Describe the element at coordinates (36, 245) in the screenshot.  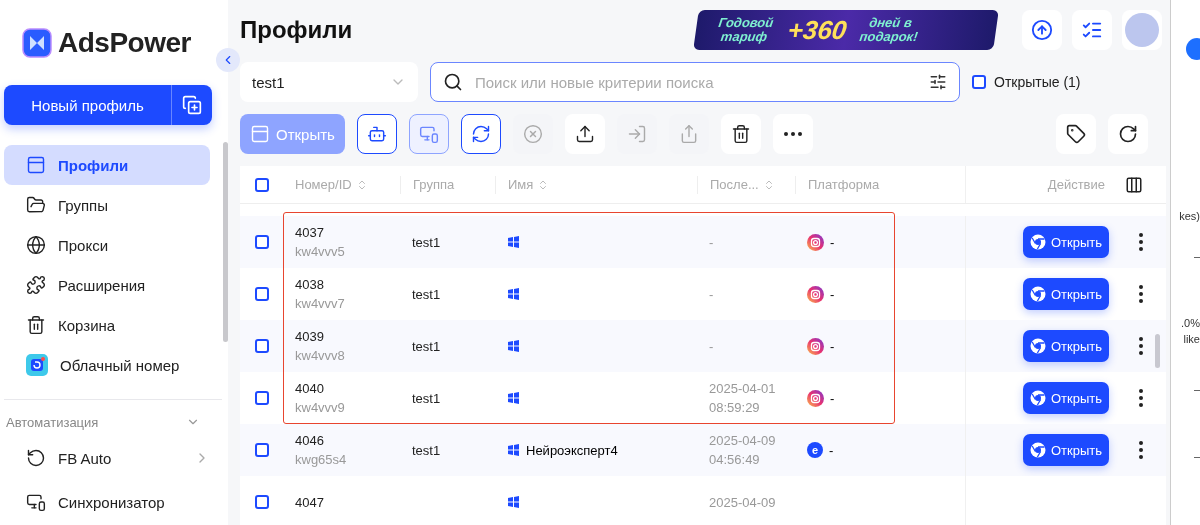
I see `globe-icon` at that location.